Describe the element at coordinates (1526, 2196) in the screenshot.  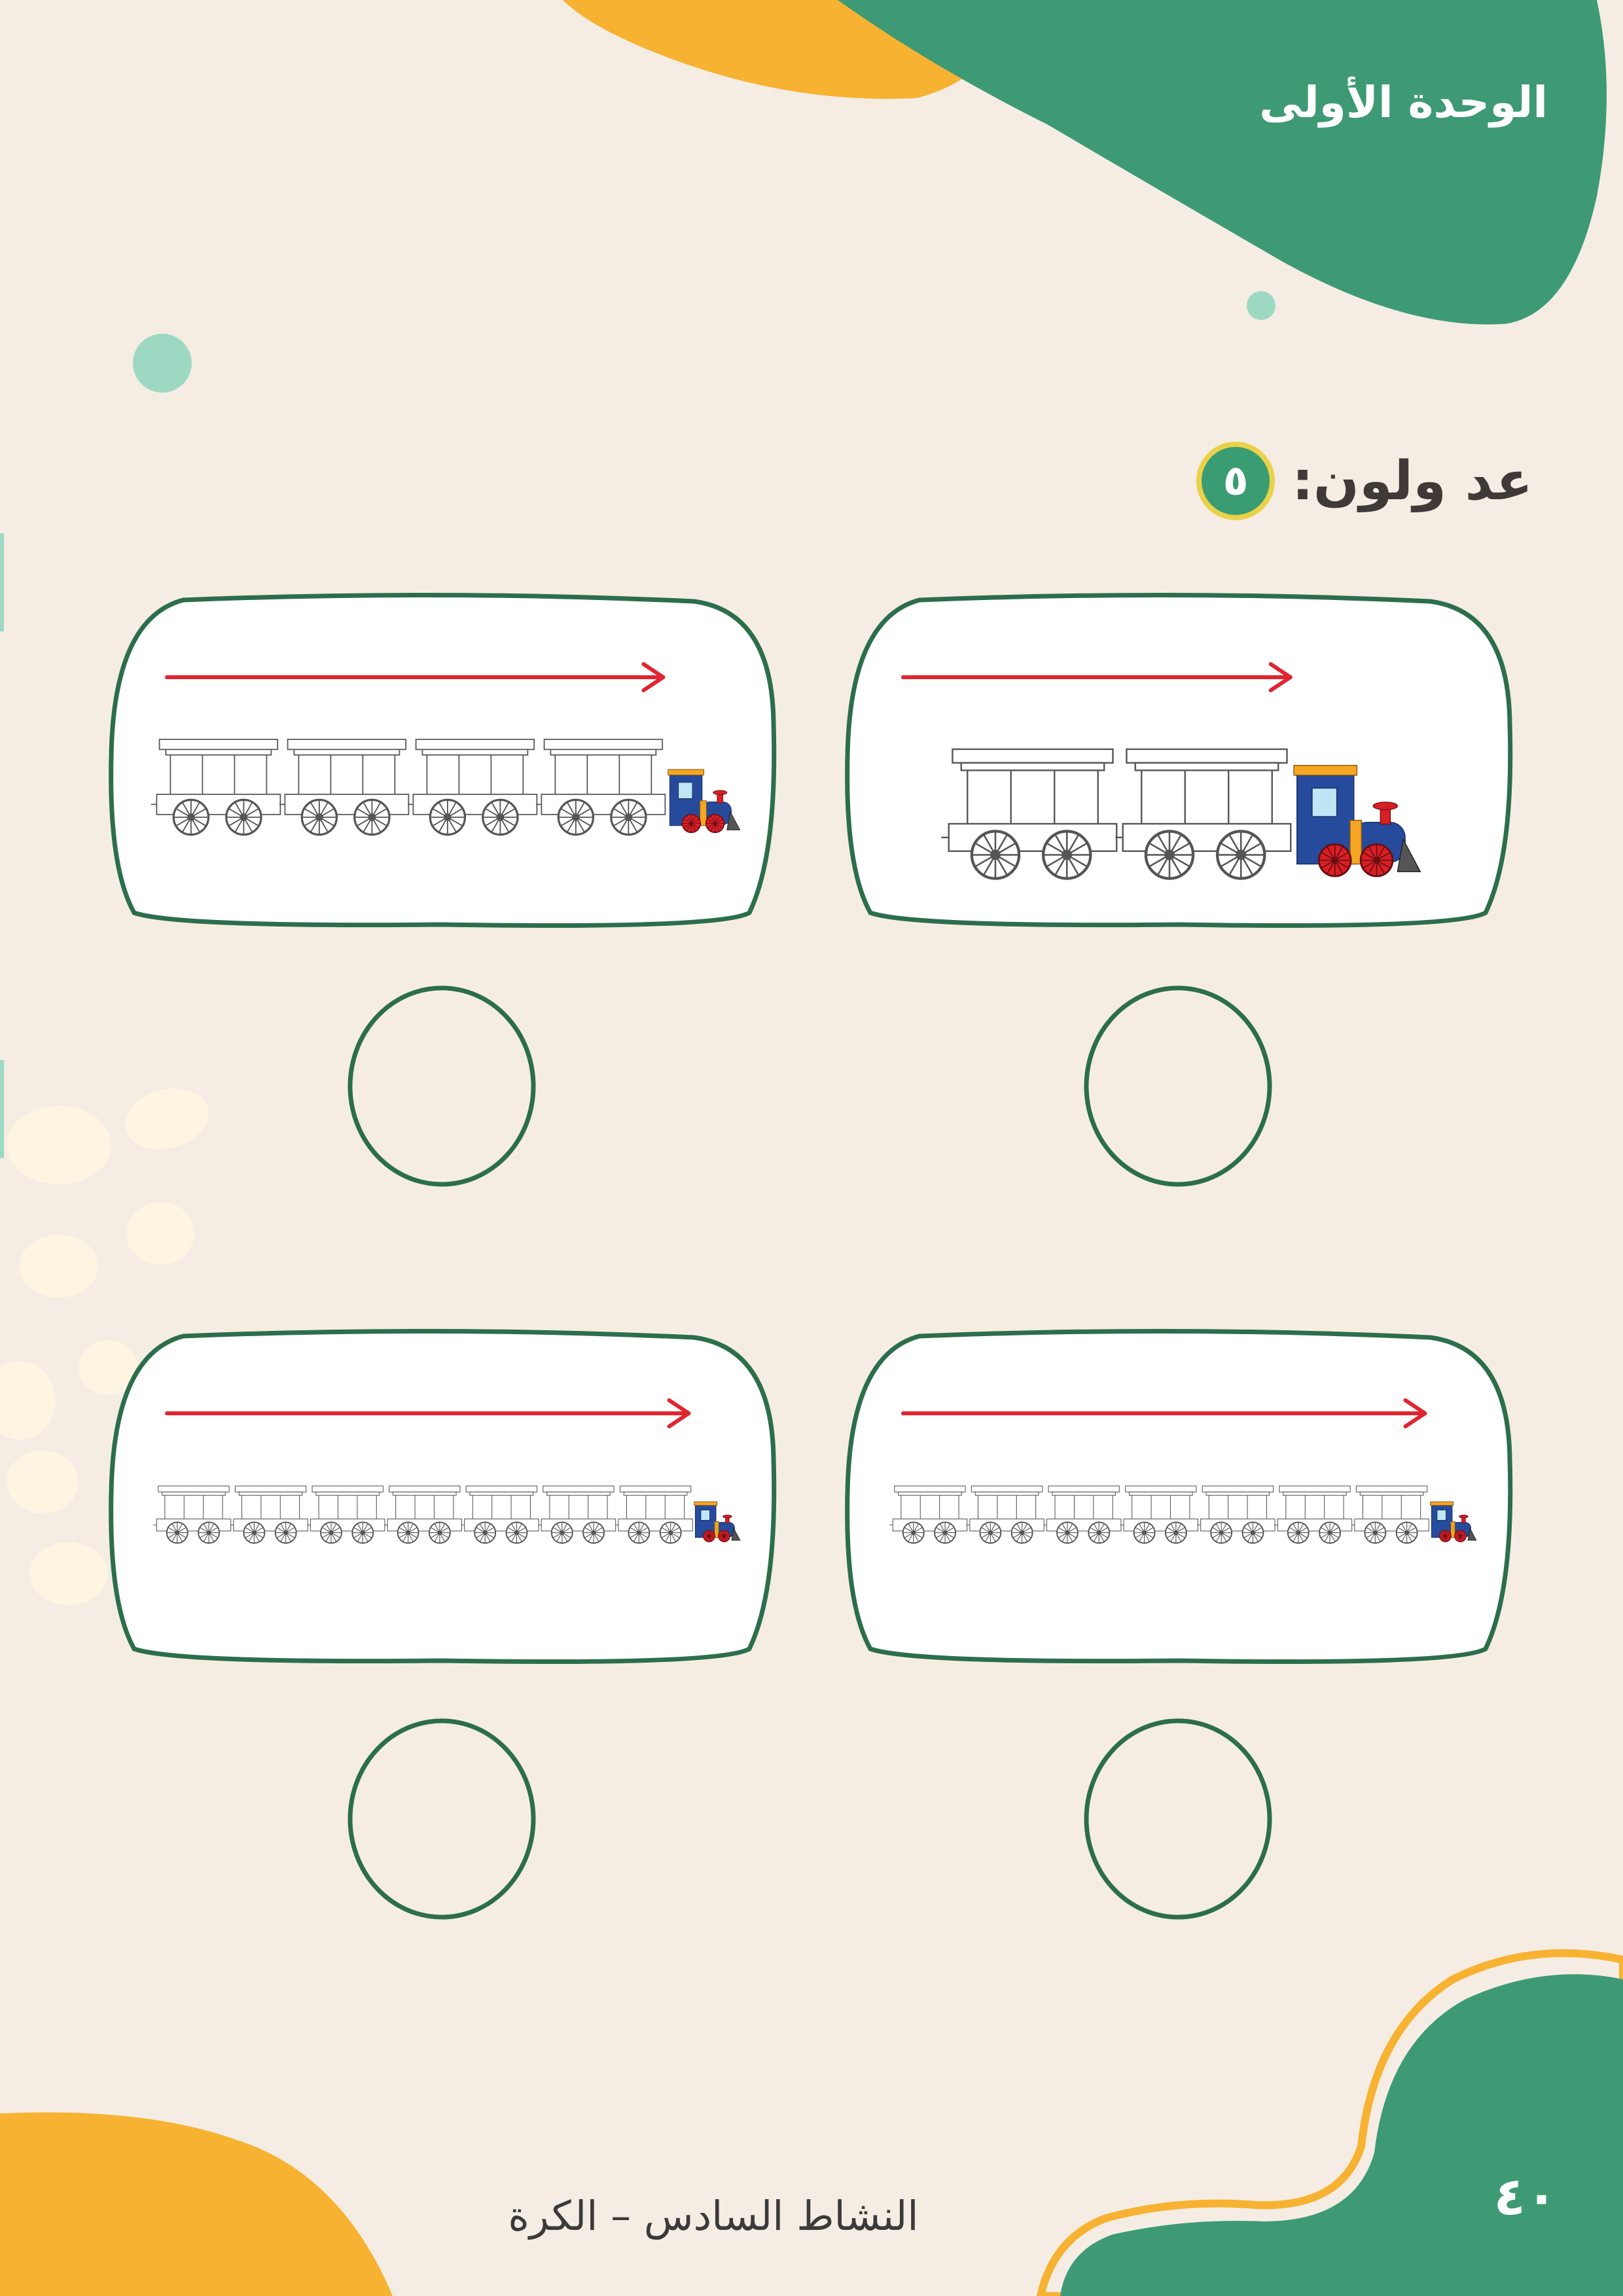
I see `page-number: ٤٠` at that location.